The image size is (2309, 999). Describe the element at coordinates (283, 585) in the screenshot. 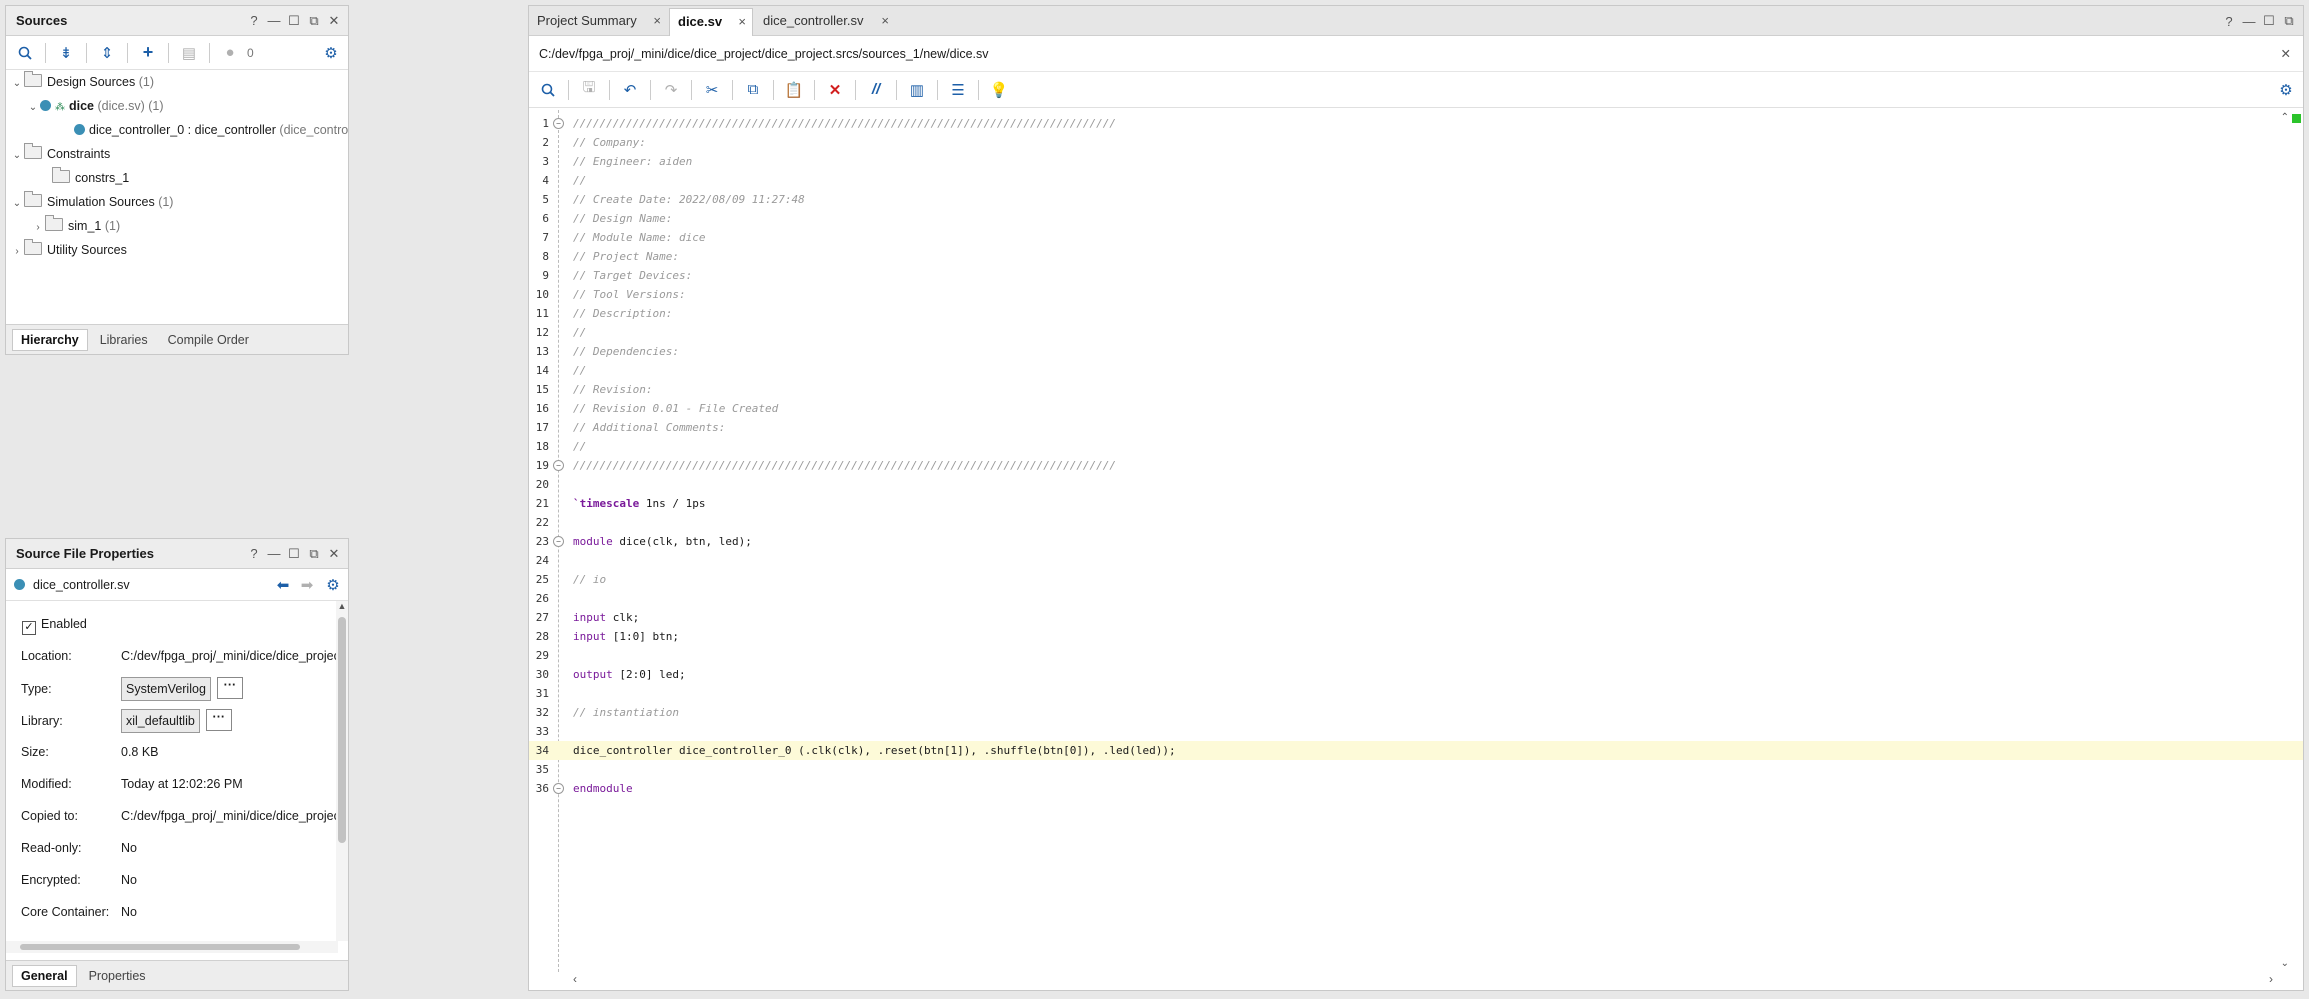

I see `back-arrow-icon: ⬅` at that location.